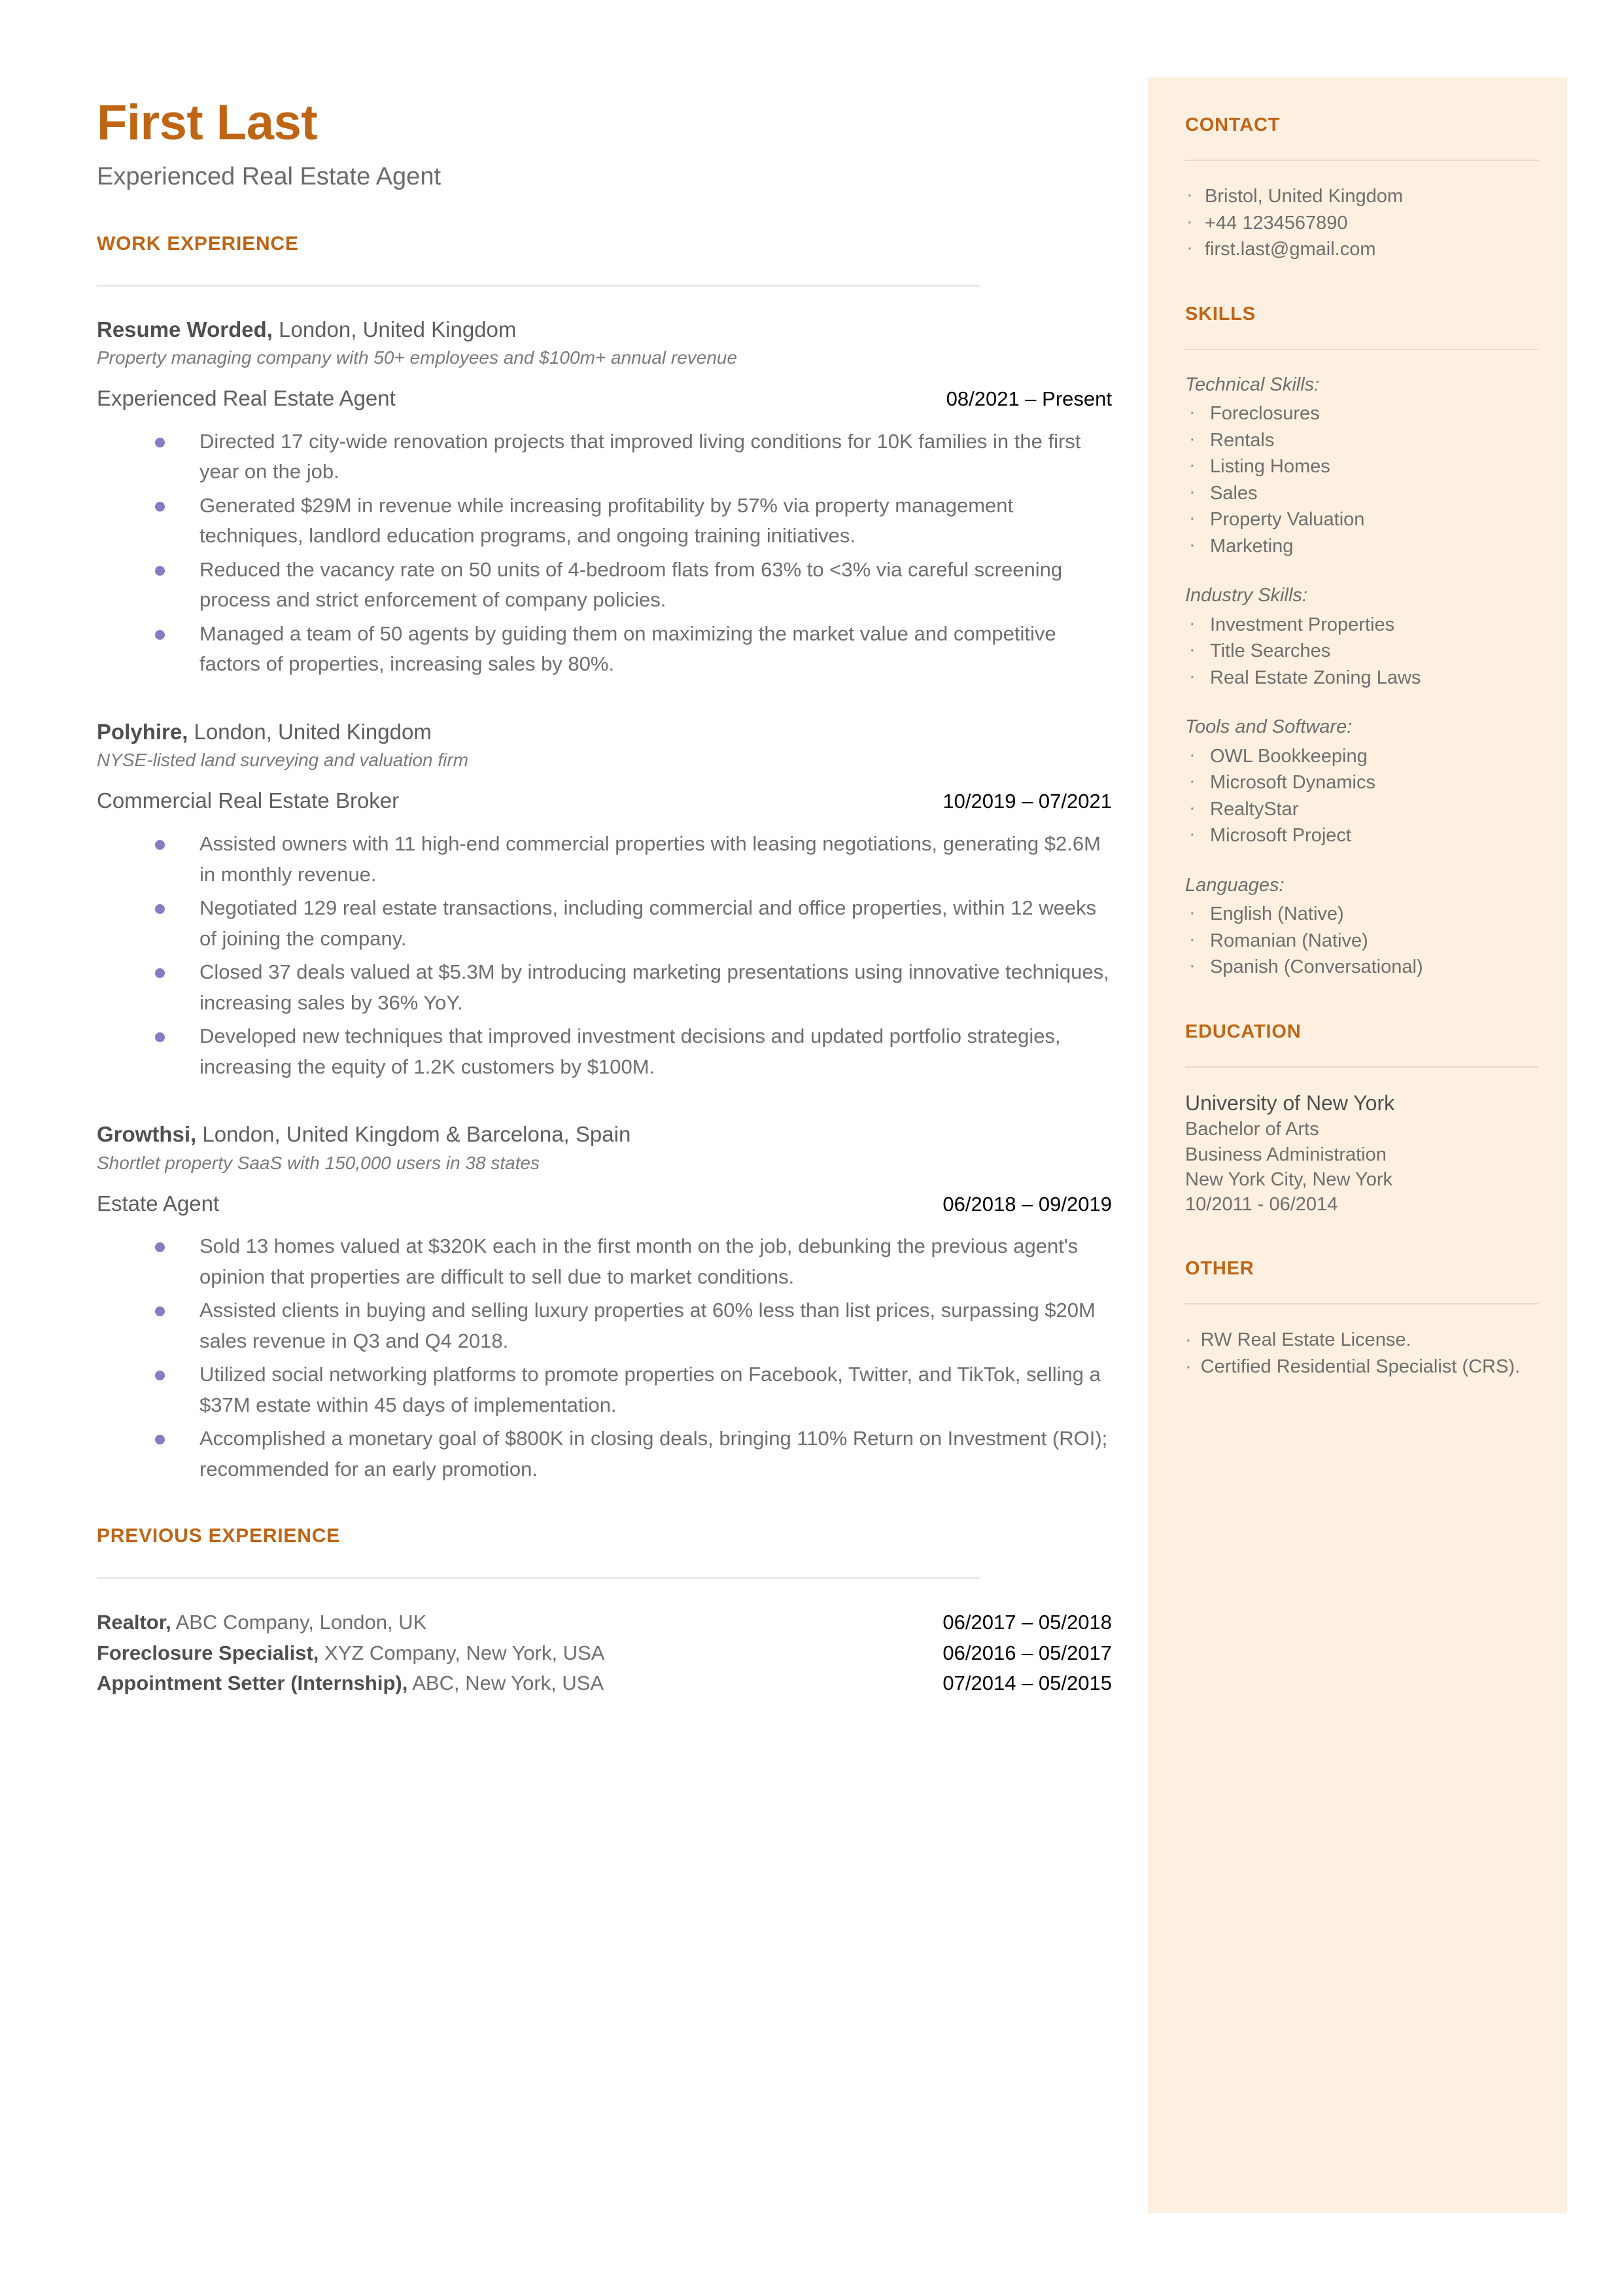 Image resolution: width=1624 pixels, height=2295 pixels. What do you see at coordinates (1361, 940) in the screenshot?
I see `skill-item: Romanian (Native)` at bounding box center [1361, 940].